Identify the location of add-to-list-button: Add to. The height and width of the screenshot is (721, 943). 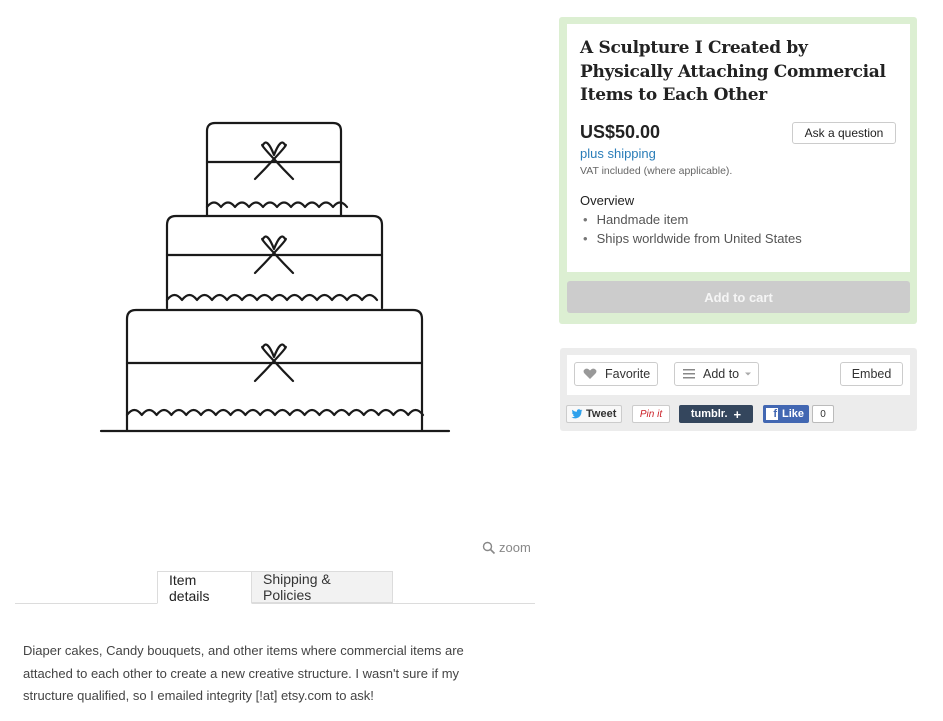
(716, 374).